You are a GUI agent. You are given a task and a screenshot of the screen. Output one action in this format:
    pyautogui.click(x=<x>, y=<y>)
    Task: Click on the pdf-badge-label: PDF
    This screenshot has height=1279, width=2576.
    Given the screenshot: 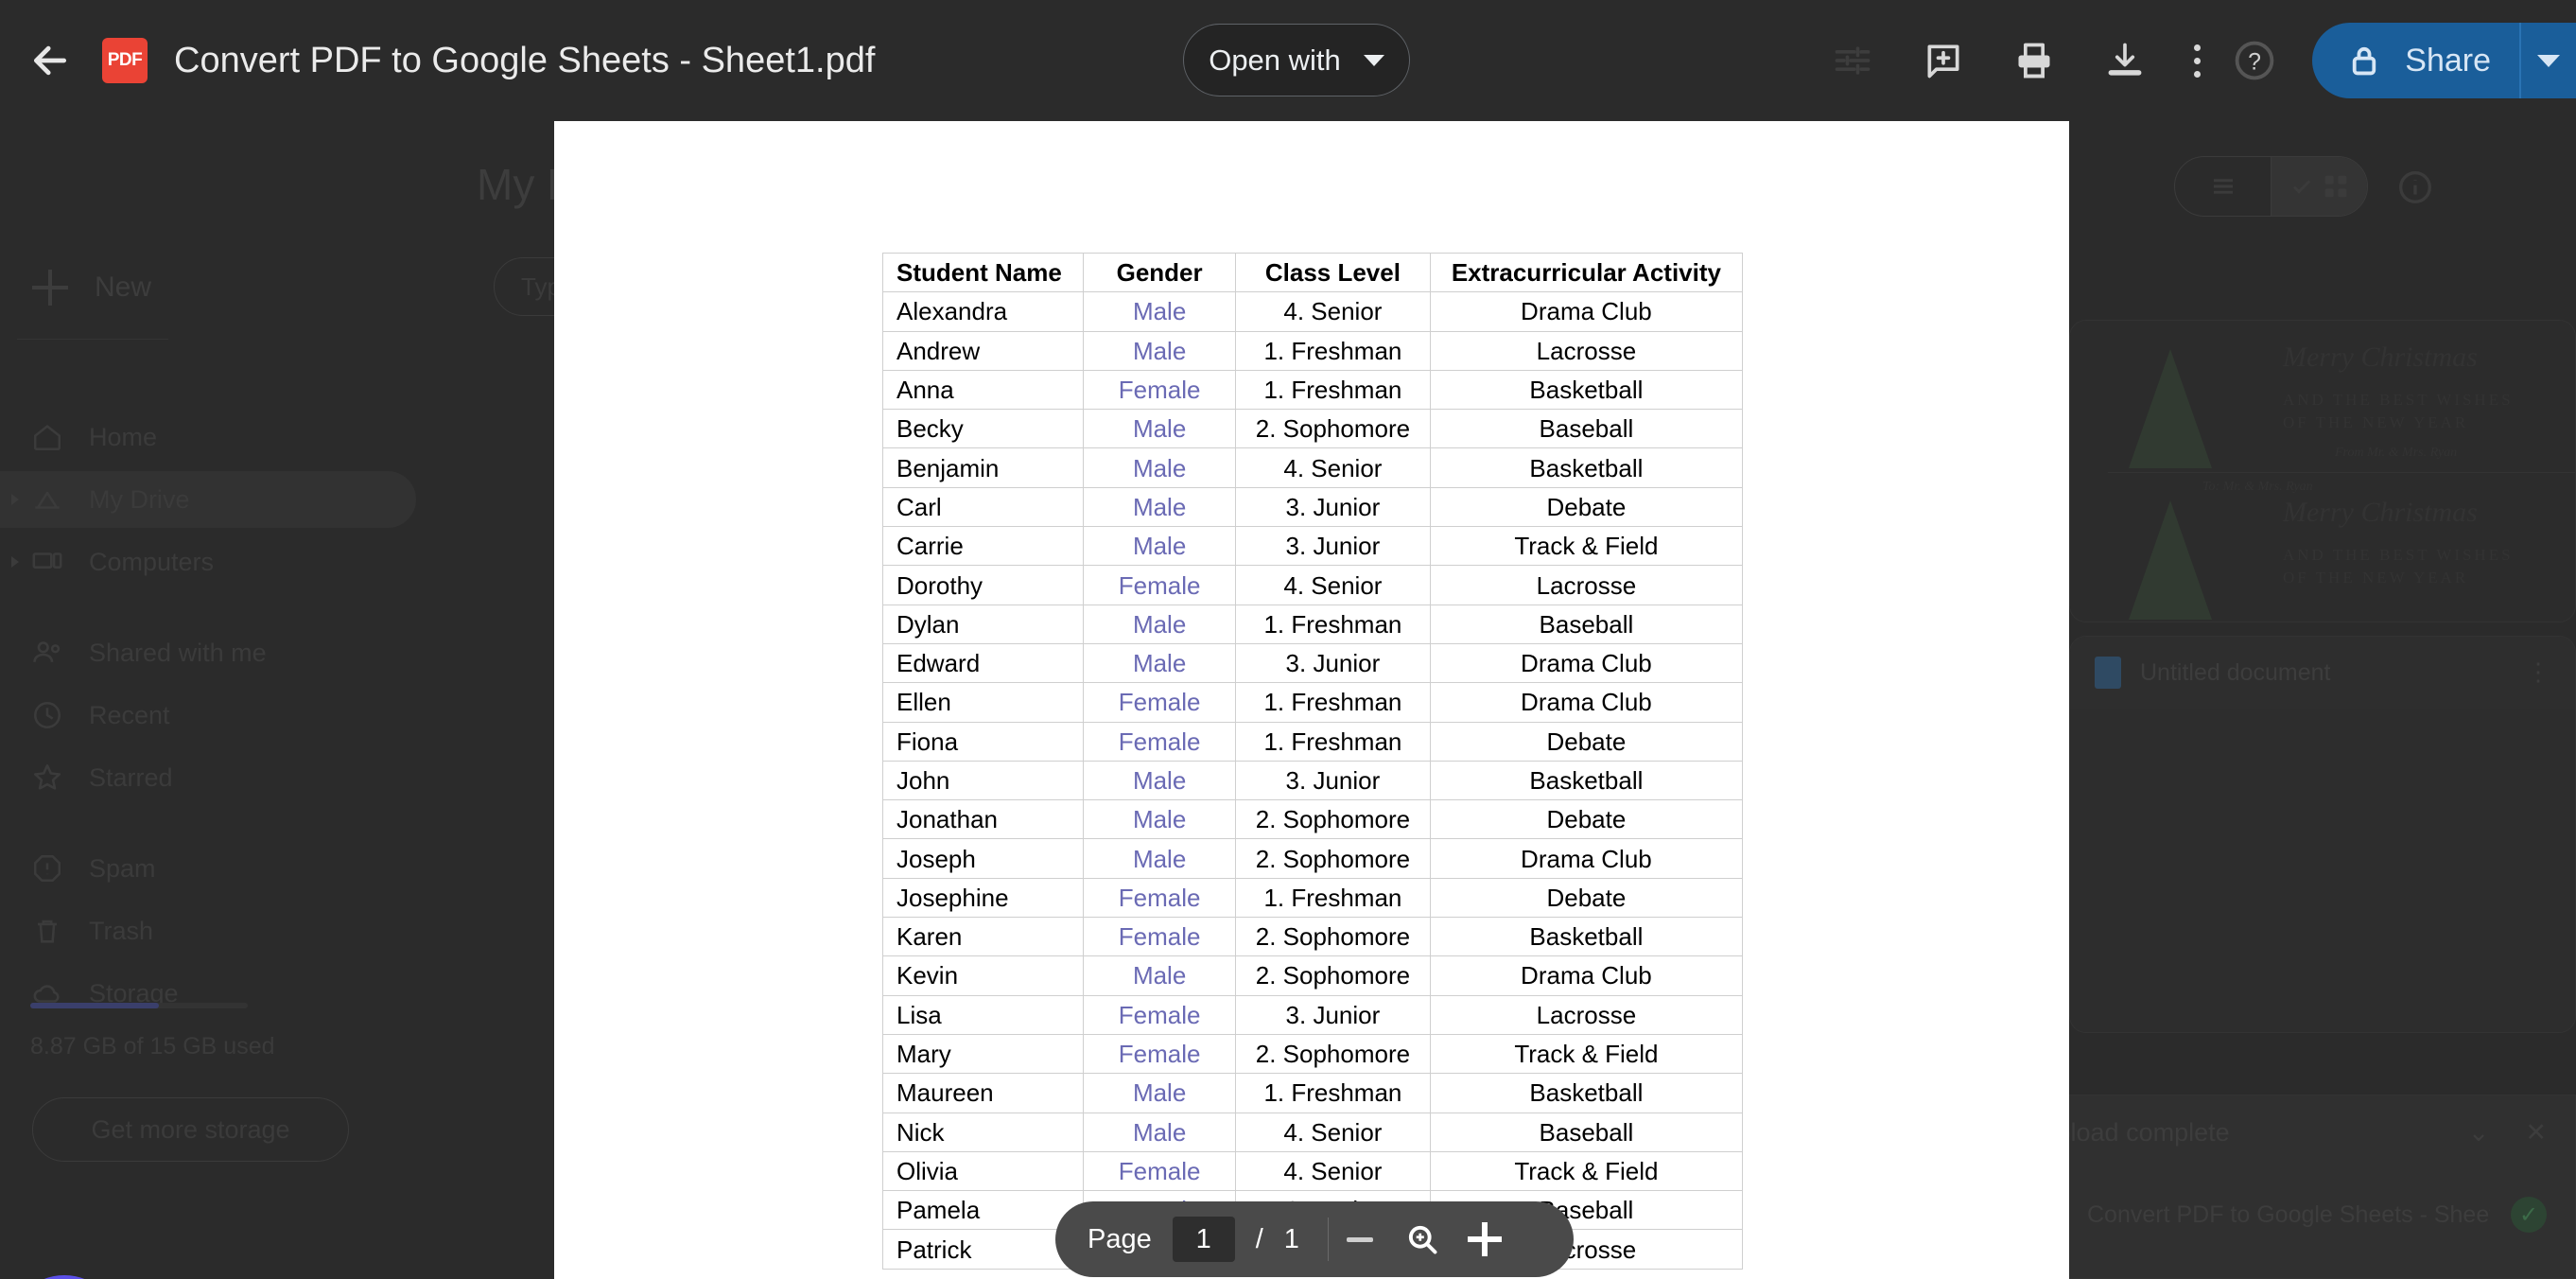 What is the action you would take?
    pyautogui.click(x=125, y=60)
    